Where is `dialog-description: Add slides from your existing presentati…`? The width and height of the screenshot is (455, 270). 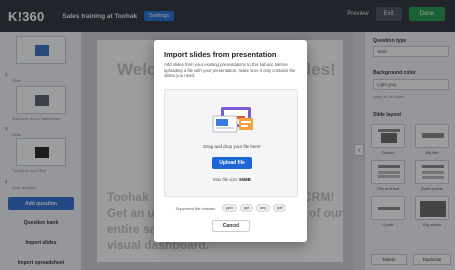
dialog-description: Add slides from your existing presentati… is located at coordinates (230, 70).